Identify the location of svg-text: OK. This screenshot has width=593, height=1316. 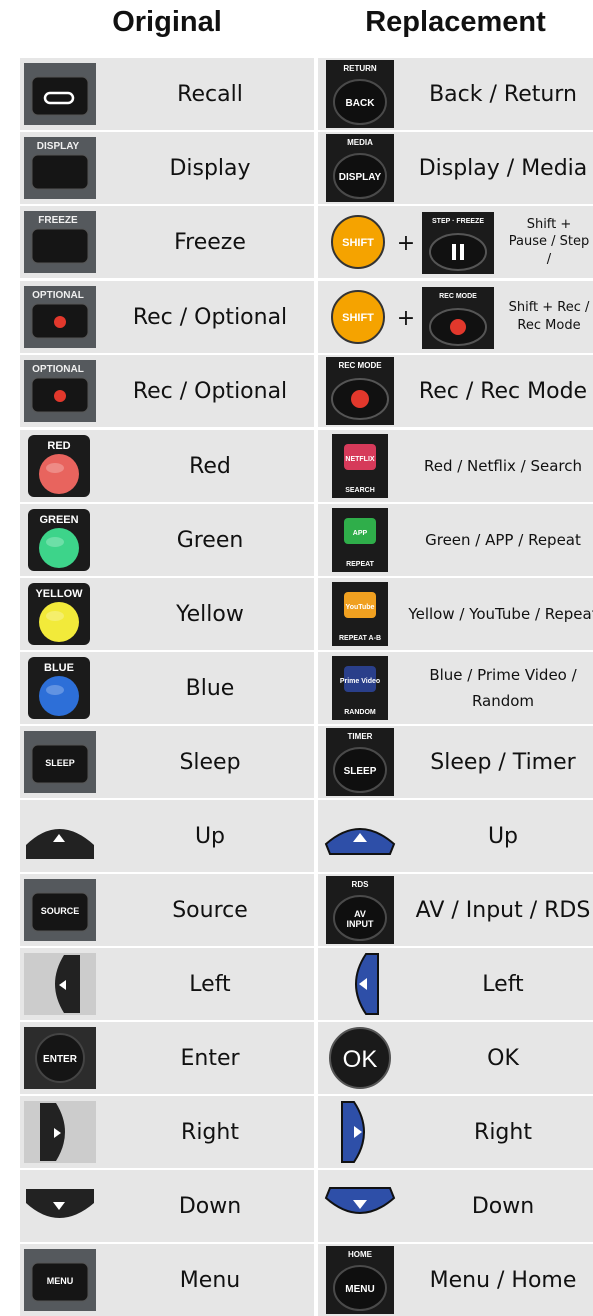
(360, 1059).